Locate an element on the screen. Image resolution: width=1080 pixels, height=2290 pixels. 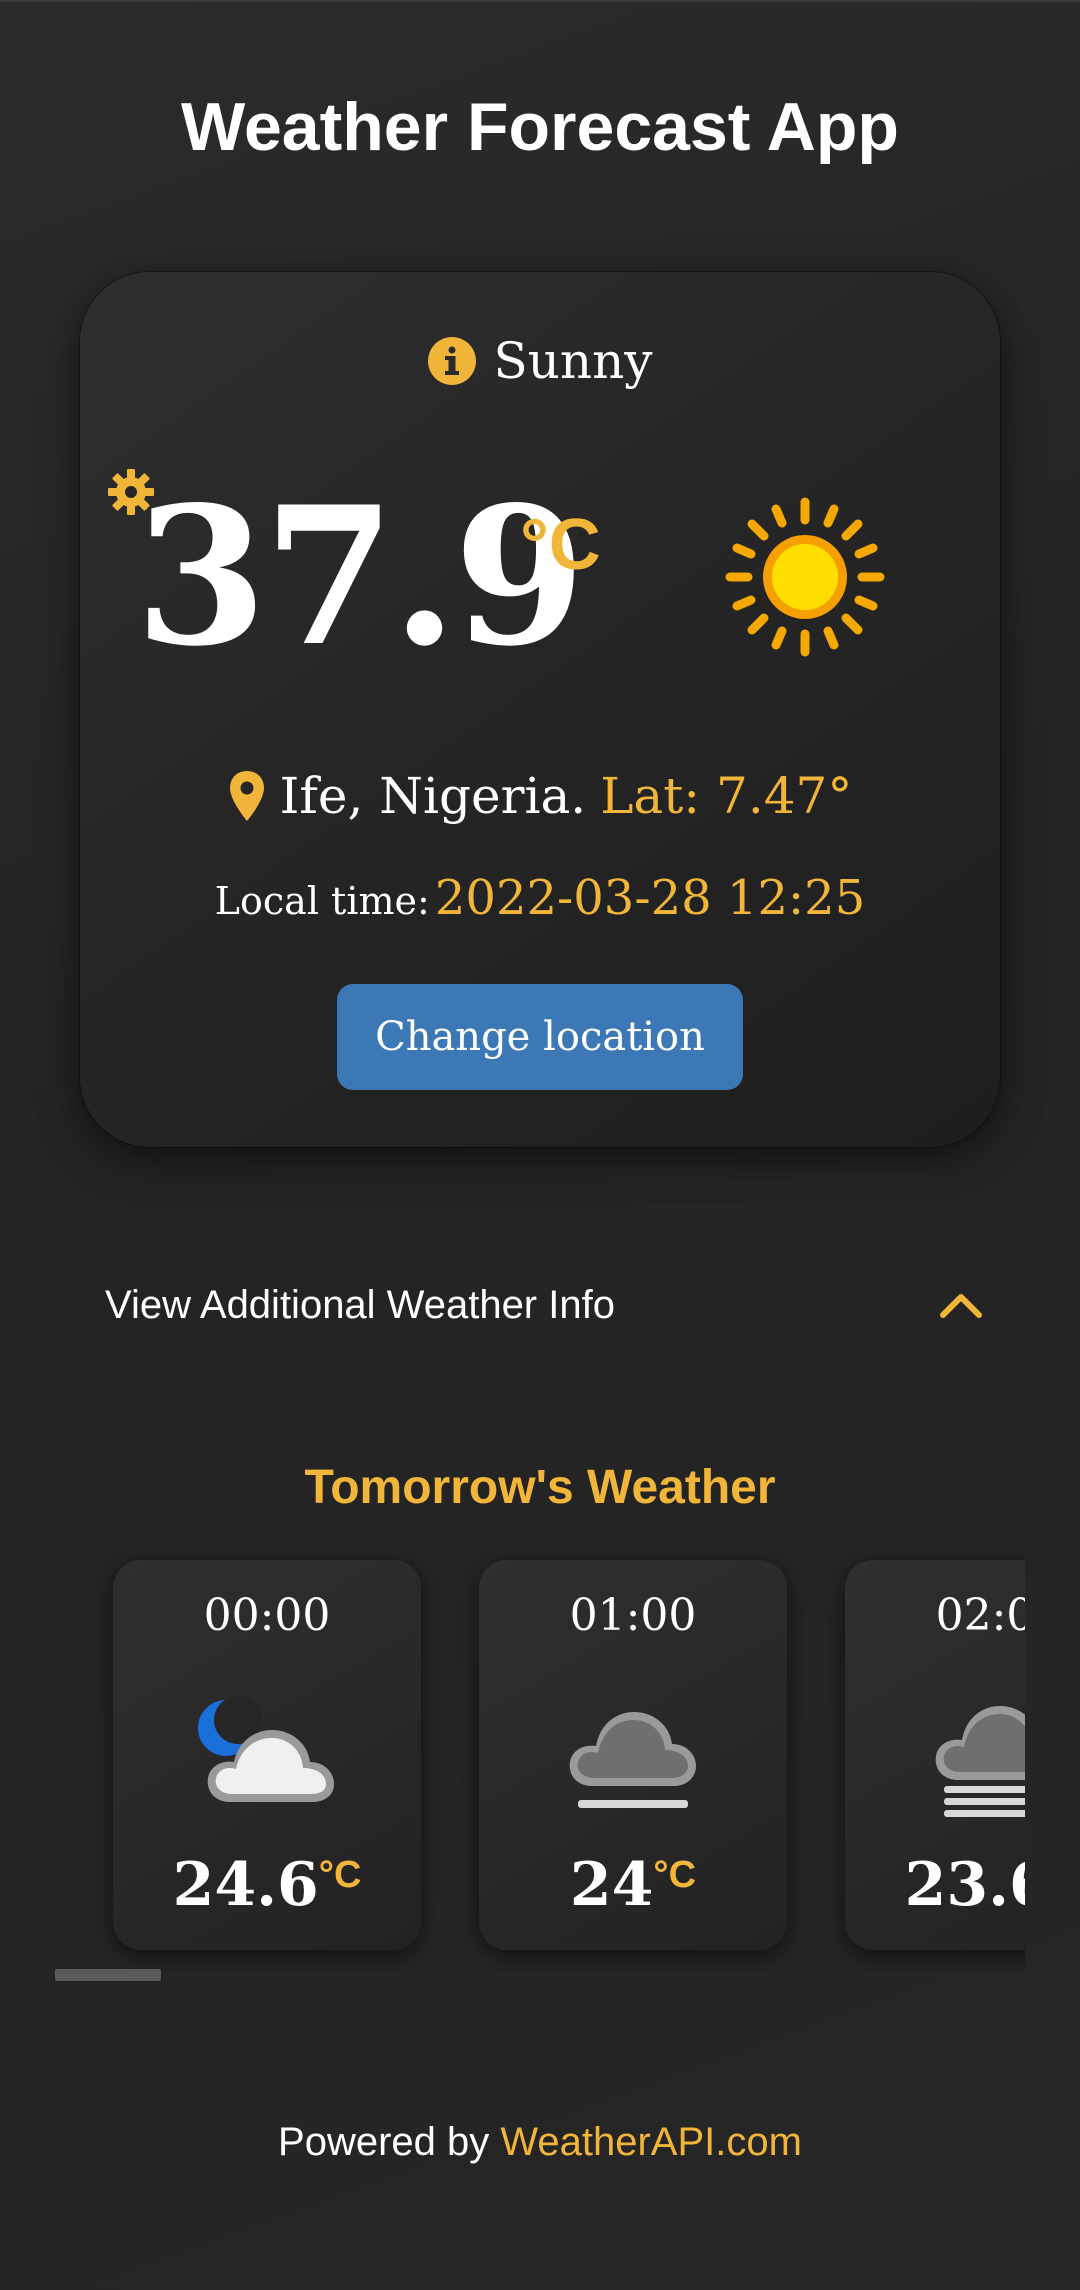
local-time-label: Local time: is located at coordinates (322, 901).